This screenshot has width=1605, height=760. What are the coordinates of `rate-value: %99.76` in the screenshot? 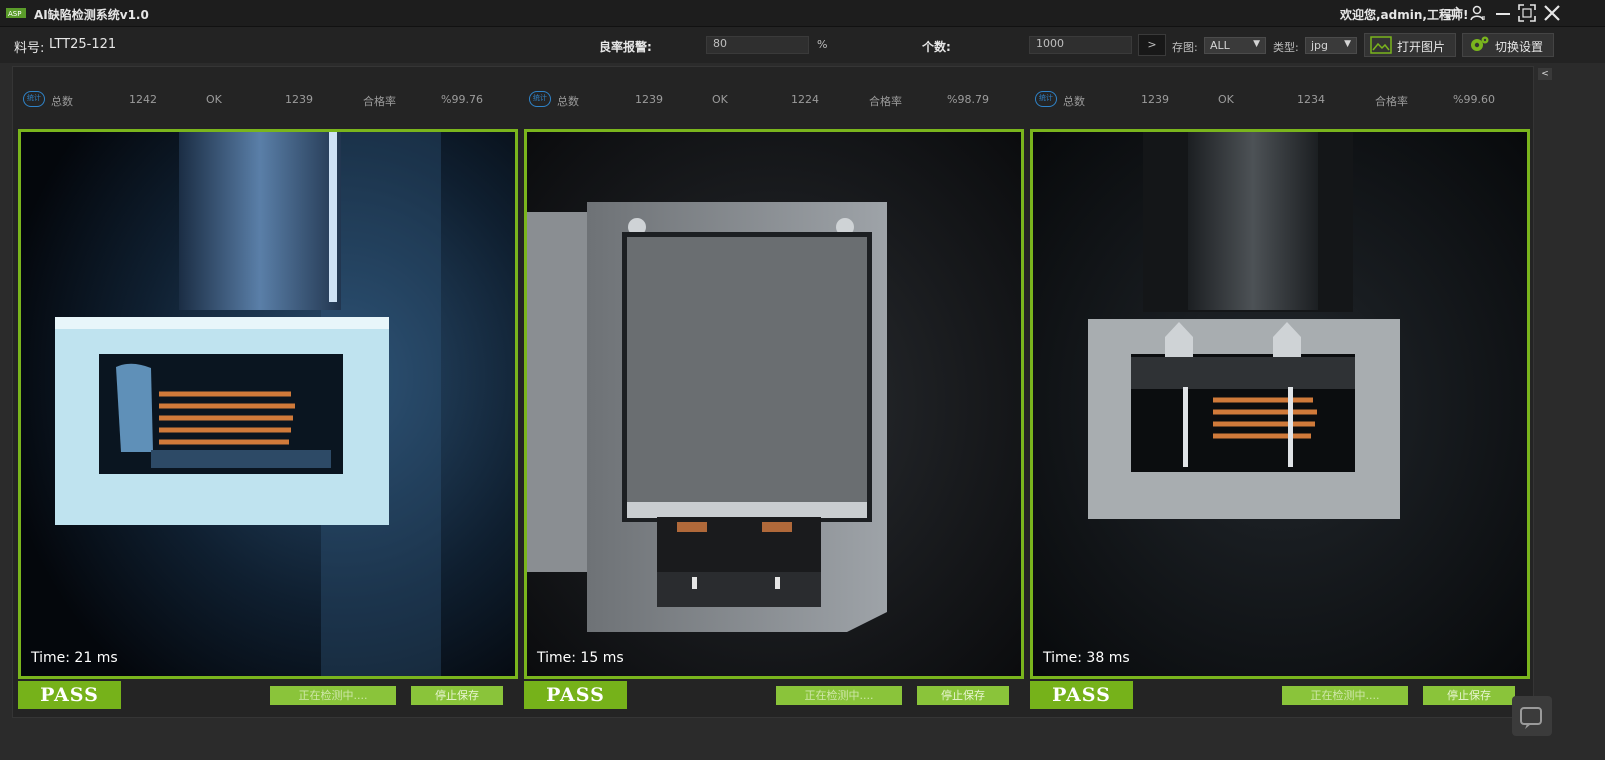 It's located at (462, 99).